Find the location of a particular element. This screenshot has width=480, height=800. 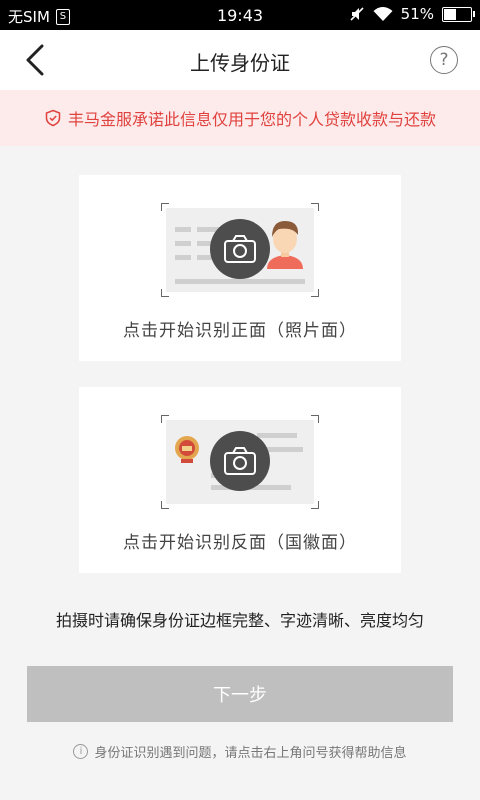

privacy-notice-text: 丰马金服承诺此信息仅用于您的个人贷款收款与还款 is located at coordinates (251, 119).